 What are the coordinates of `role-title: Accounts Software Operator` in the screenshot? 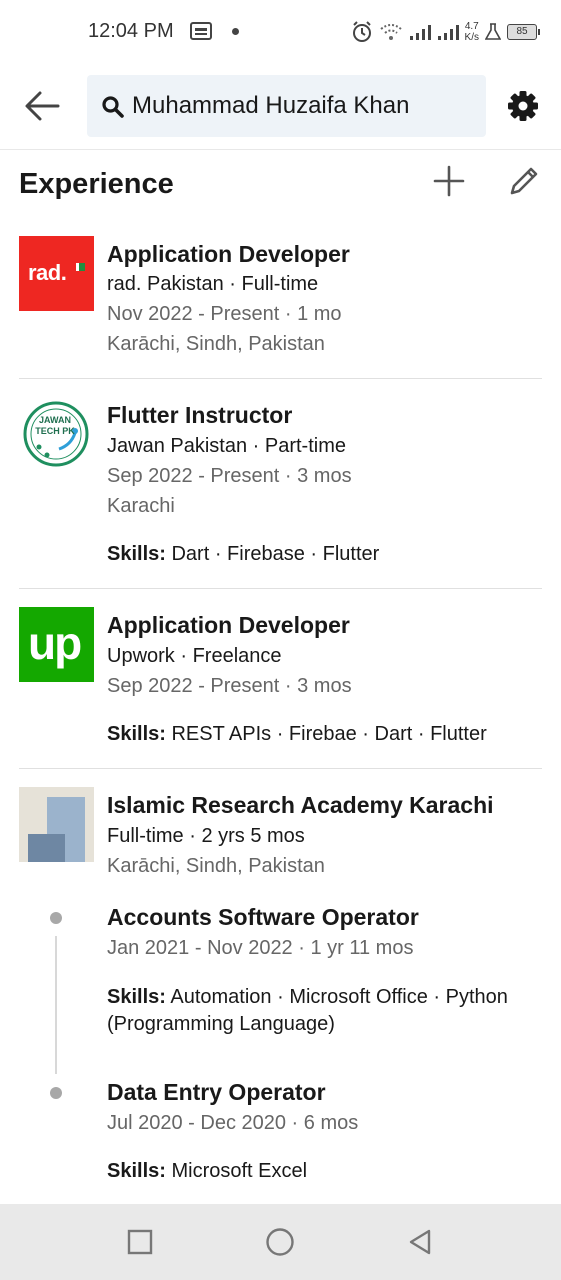 It's located at (263, 917).